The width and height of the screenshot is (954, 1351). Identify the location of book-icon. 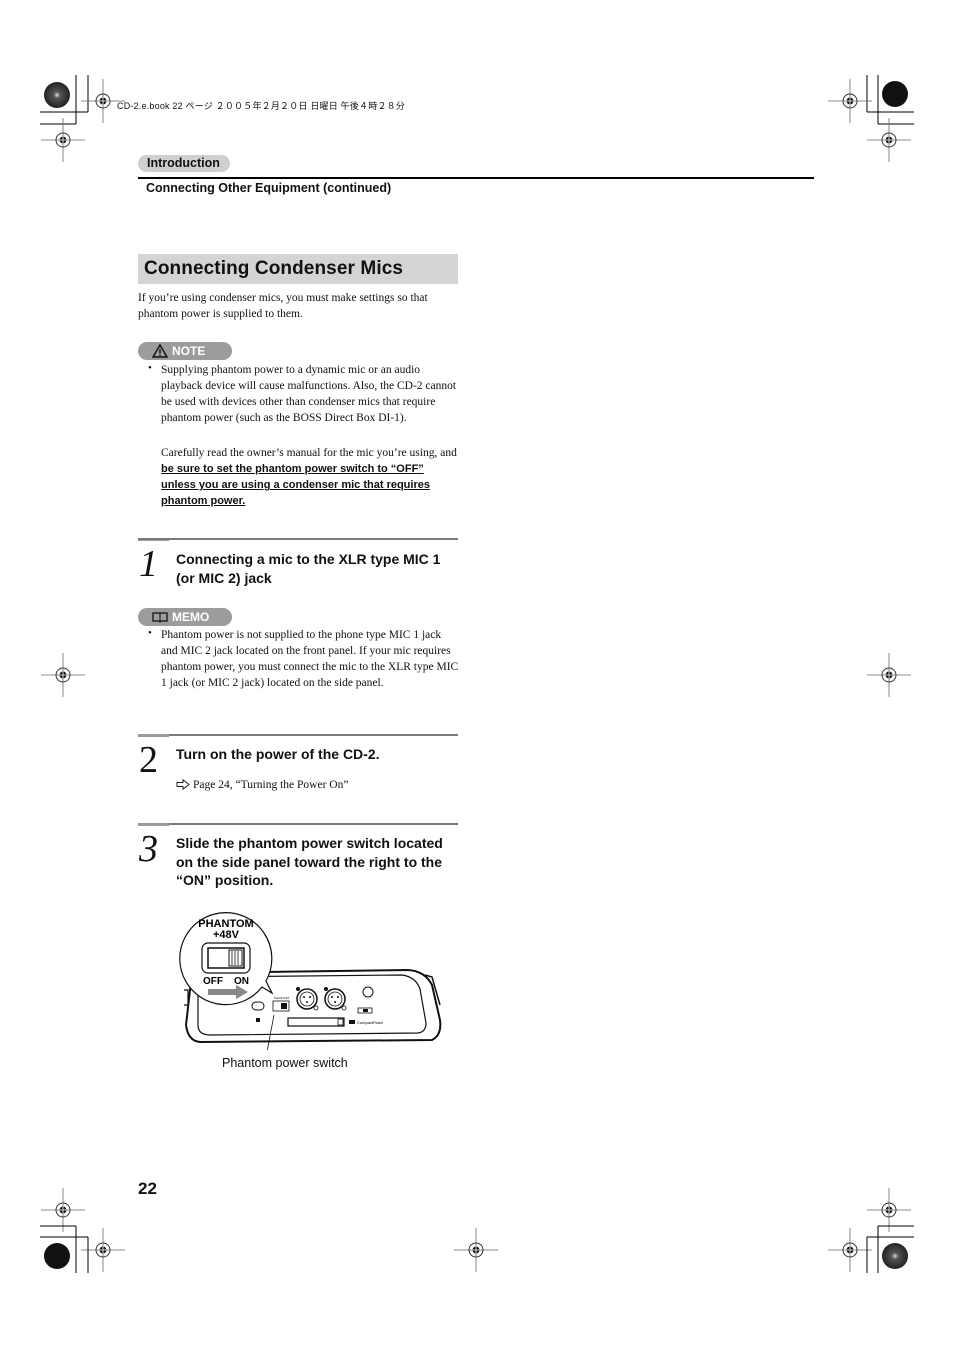
(160, 617).